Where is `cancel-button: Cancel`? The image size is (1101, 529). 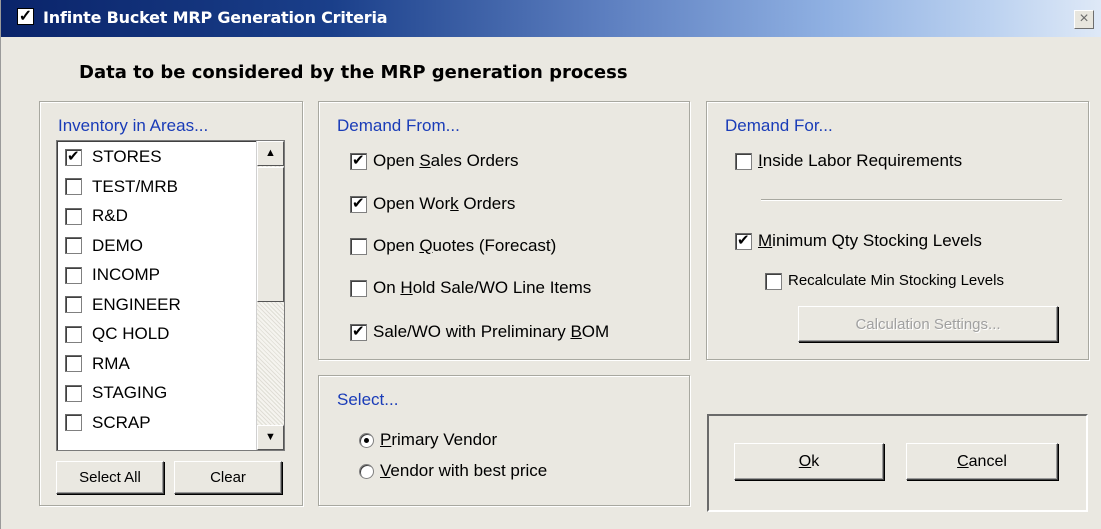
cancel-button: Cancel is located at coordinates (982, 461).